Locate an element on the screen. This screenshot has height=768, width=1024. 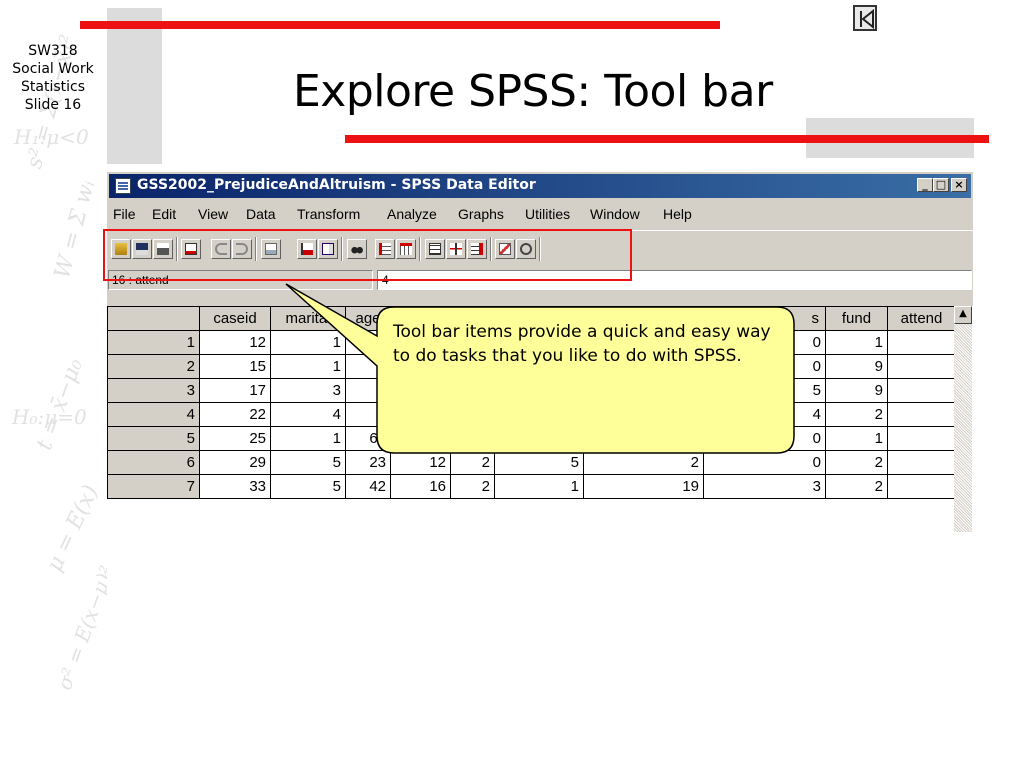
first-slide-icon is located at coordinates (867, 19).